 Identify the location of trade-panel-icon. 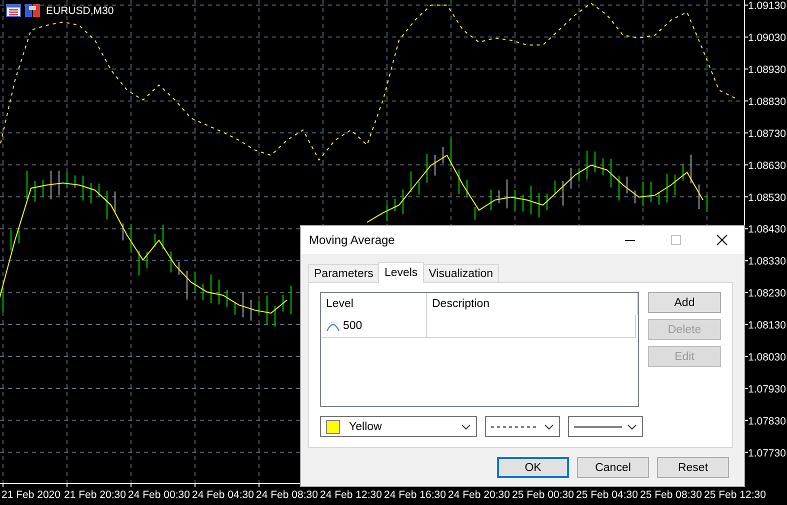
(32, 10).